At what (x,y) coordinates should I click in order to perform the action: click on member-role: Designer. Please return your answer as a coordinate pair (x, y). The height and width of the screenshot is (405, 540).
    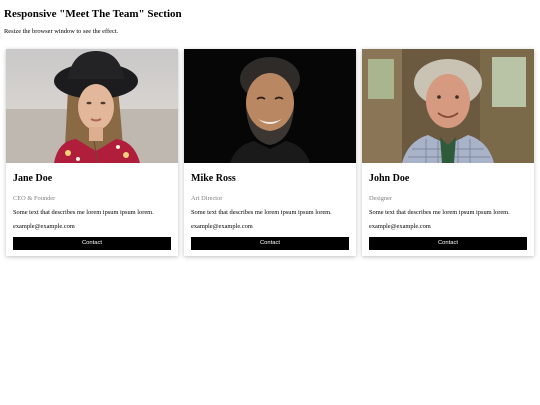
    Looking at the image, I should click on (381, 198).